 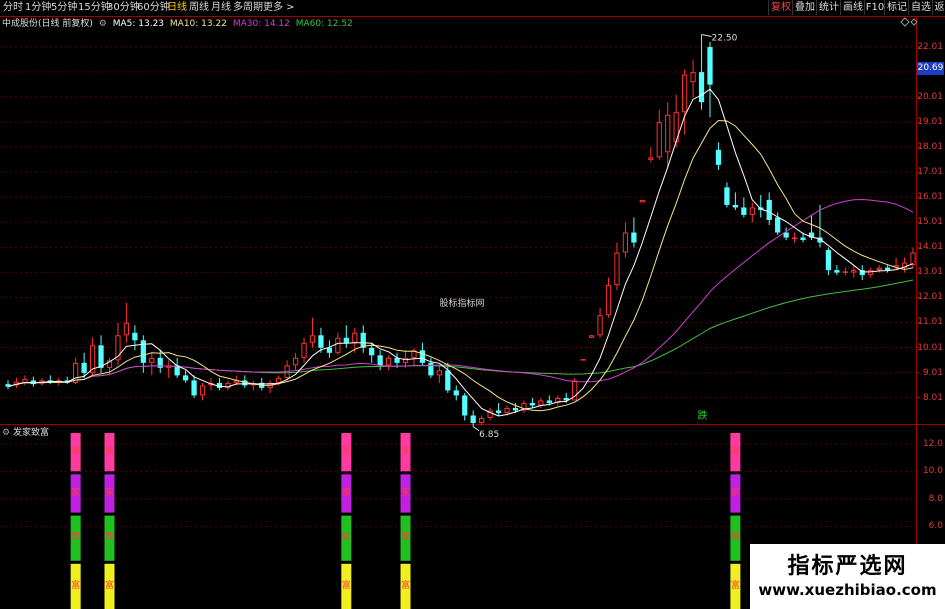 What do you see at coordinates (930, 222) in the screenshot?
I see `price-tick-label: 15.01` at bounding box center [930, 222].